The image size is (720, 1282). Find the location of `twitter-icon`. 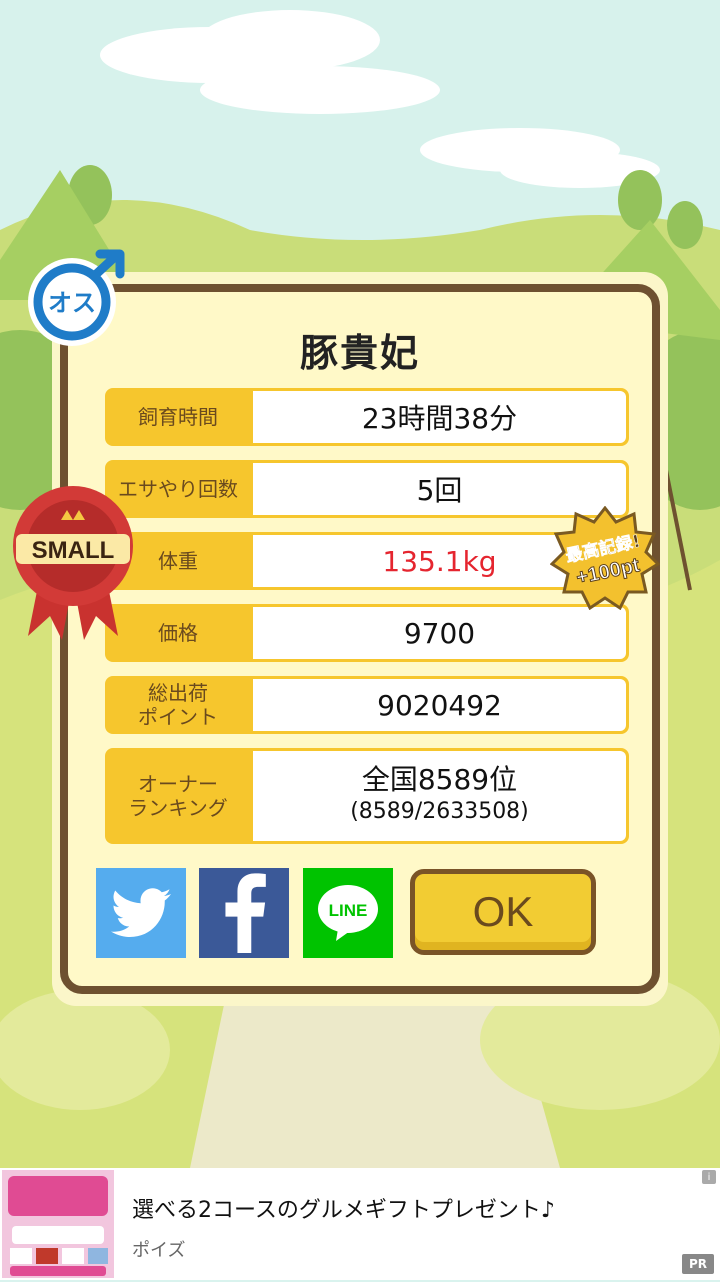

twitter-icon is located at coordinates (141, 912).